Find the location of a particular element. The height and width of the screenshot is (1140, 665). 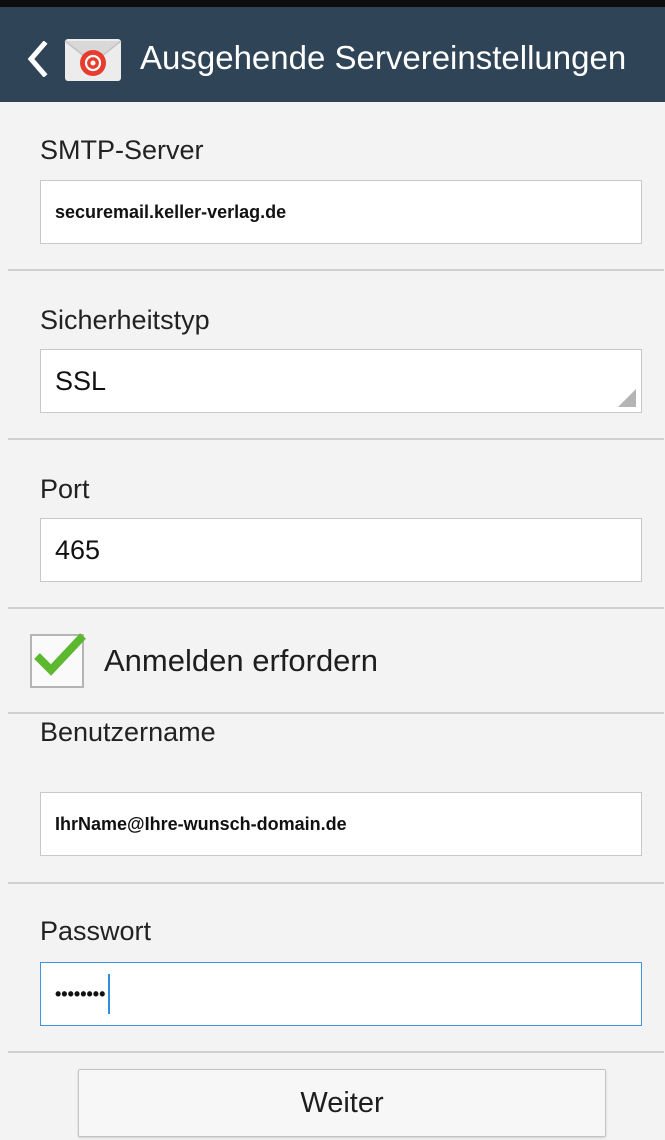

smtp-server-input: securemail.keller-verlag.de is located at coordinates (341, 212).